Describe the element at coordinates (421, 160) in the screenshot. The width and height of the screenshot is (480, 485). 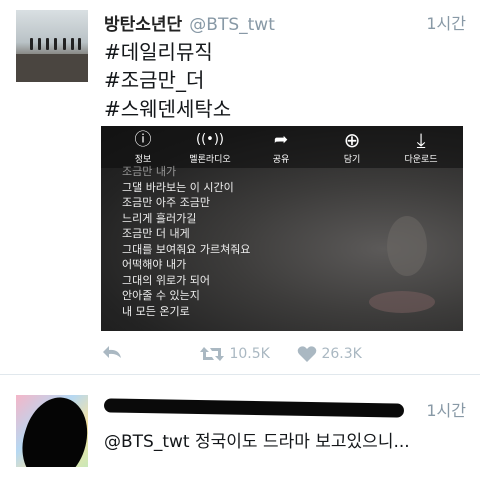
I see `download-label: 다운로드` at that location.